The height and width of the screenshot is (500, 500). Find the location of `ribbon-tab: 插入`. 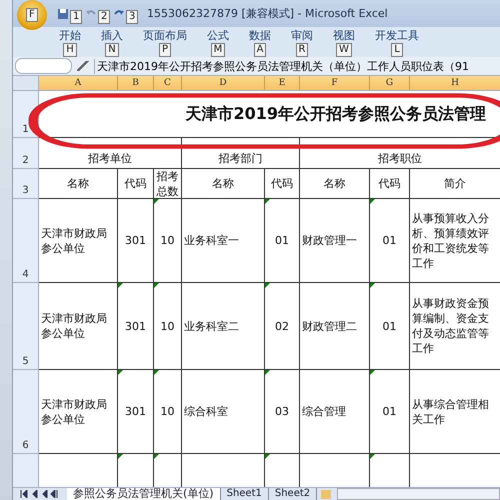

ribbon-tab: 插入 is located at coordinates (112, 35).